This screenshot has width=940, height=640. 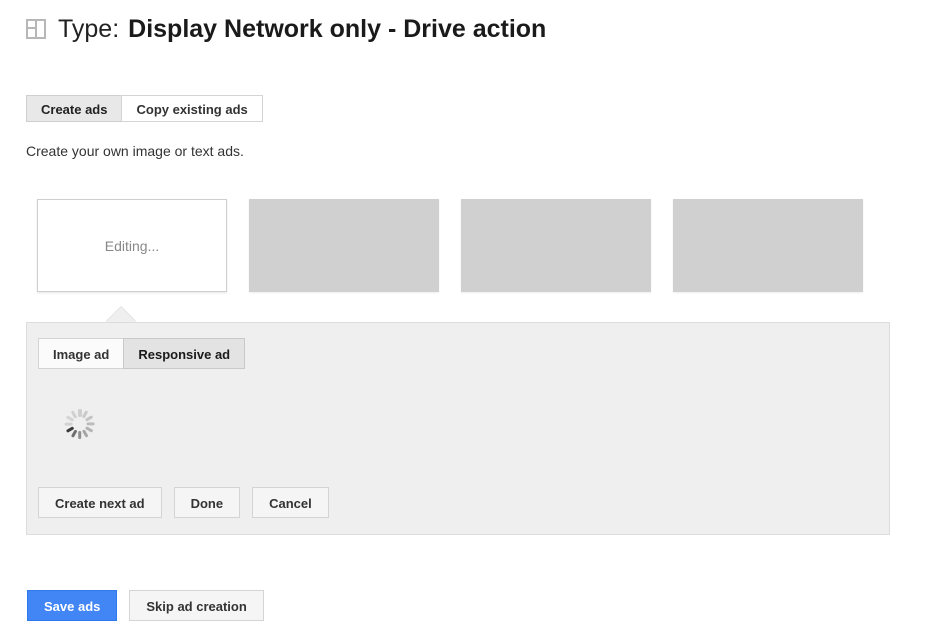 What do you see at coordinates (89, 28) in the screenshot?
I see `type-label: Type:` at bounding box center [89, 28].